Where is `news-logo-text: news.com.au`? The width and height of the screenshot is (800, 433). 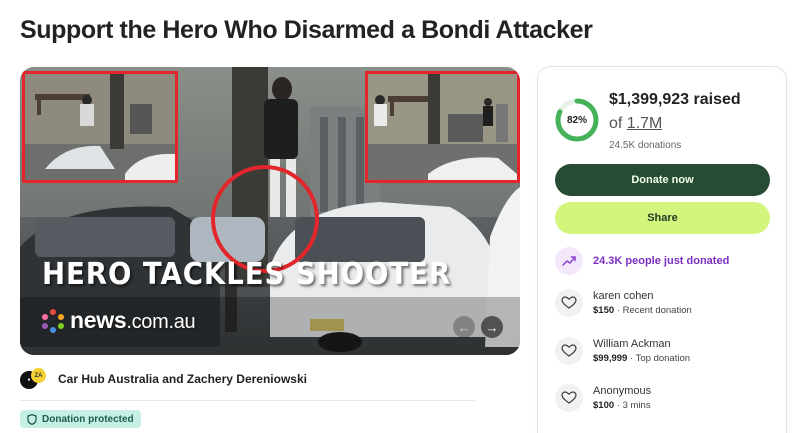
news-logo-text: news.com.au is located at coordinates (133, 320).